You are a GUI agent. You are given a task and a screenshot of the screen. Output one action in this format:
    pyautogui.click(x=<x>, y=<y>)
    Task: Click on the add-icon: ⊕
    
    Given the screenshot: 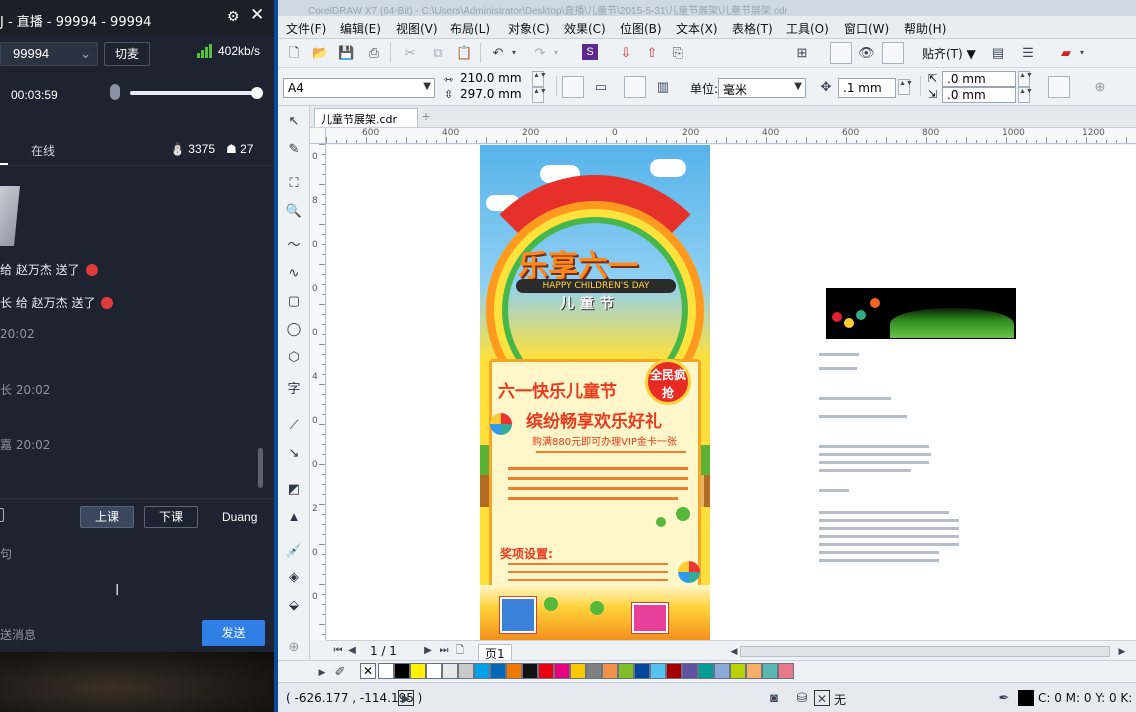 What is the action you would take?
    pyautogui.click(x=1100, y=87)
    